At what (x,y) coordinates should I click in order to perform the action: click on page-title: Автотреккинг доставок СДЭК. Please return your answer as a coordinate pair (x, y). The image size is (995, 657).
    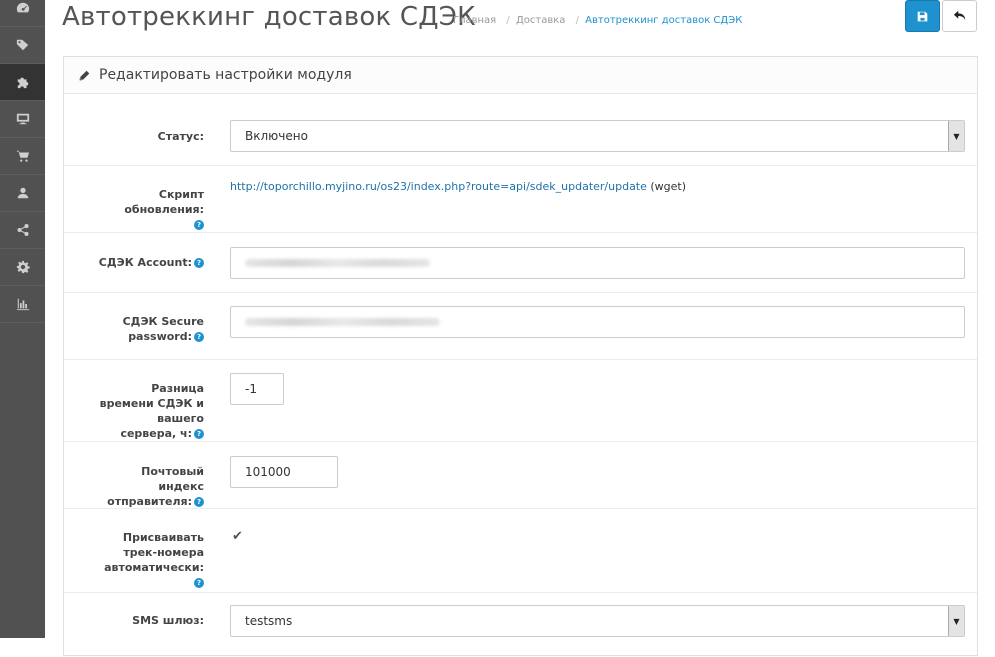
    Looking at the image, I should click on (269, 17).